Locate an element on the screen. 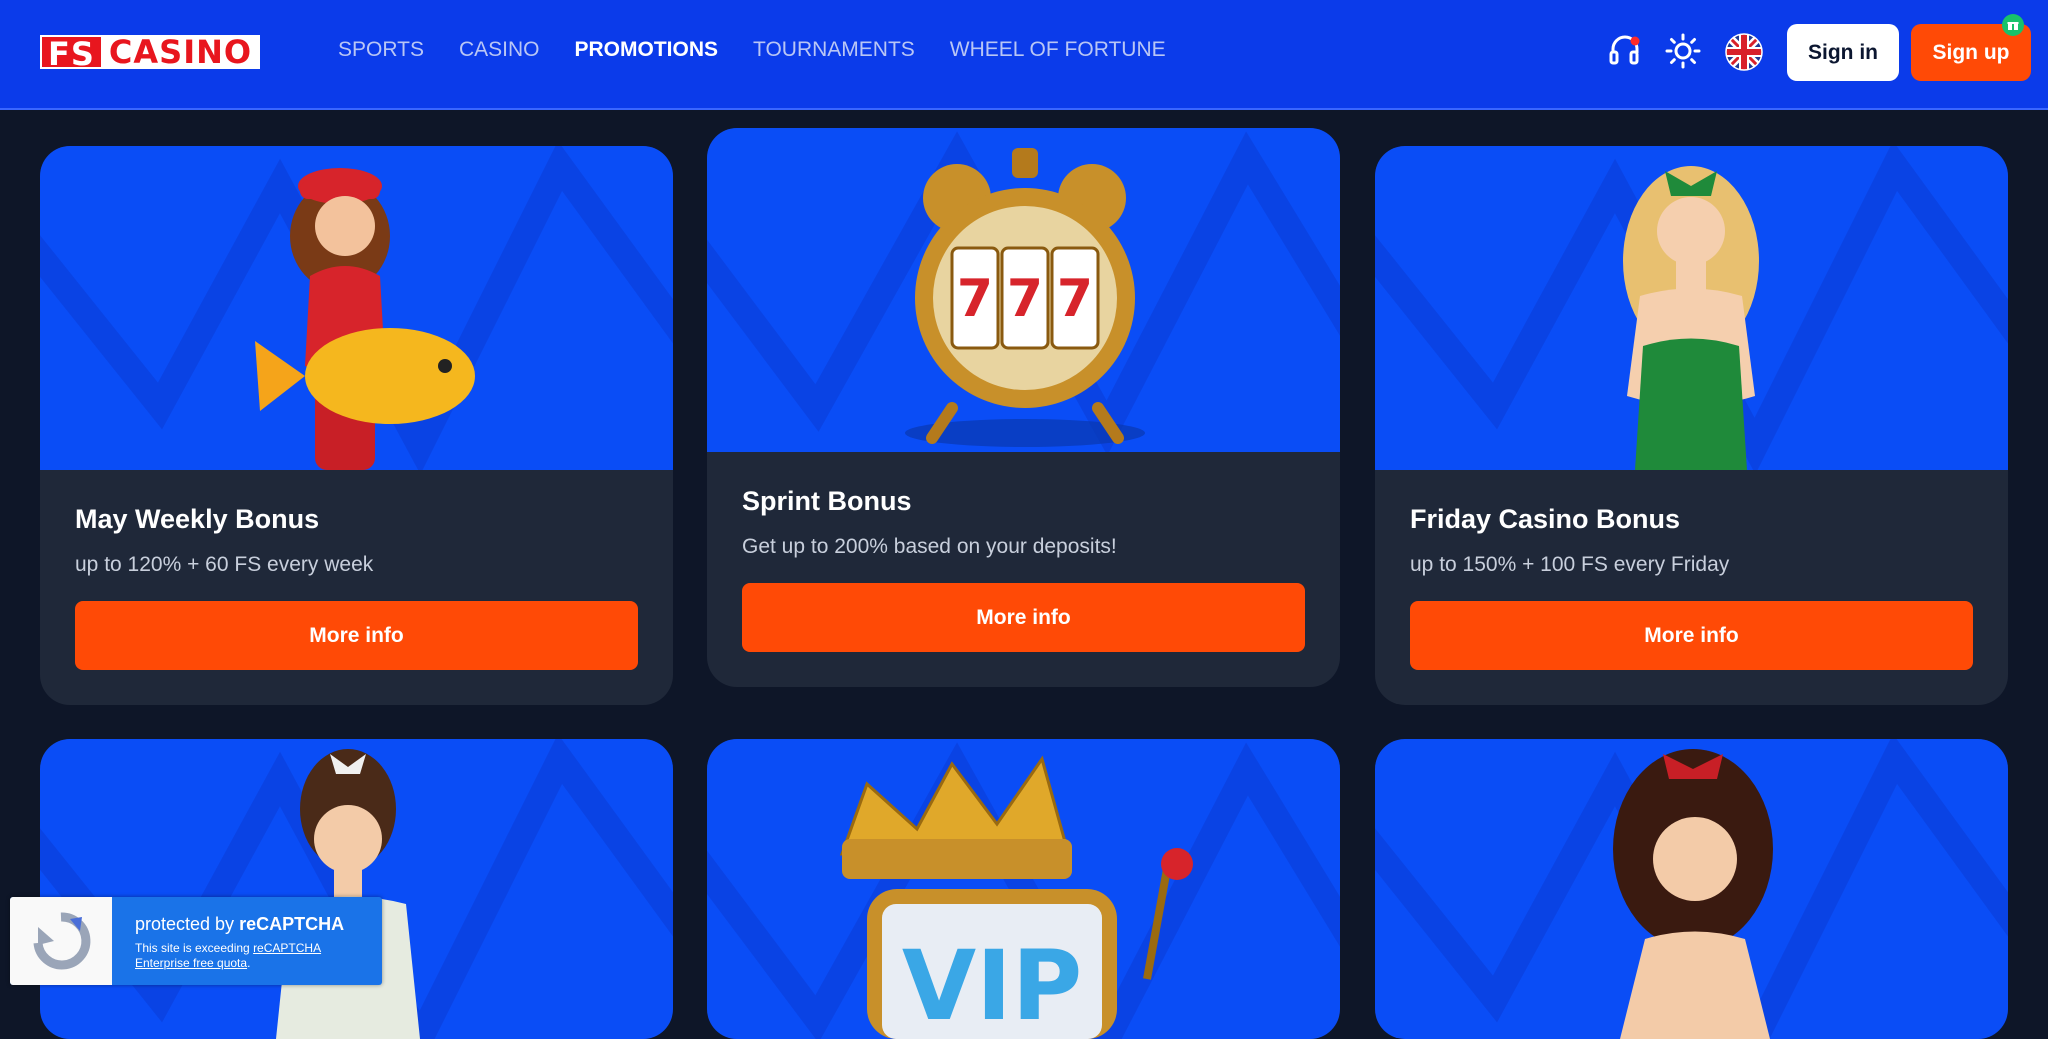 The width and height of the screenshot is (2048, 1039). uk-flag-icon is located at coordinates (1744, 52).